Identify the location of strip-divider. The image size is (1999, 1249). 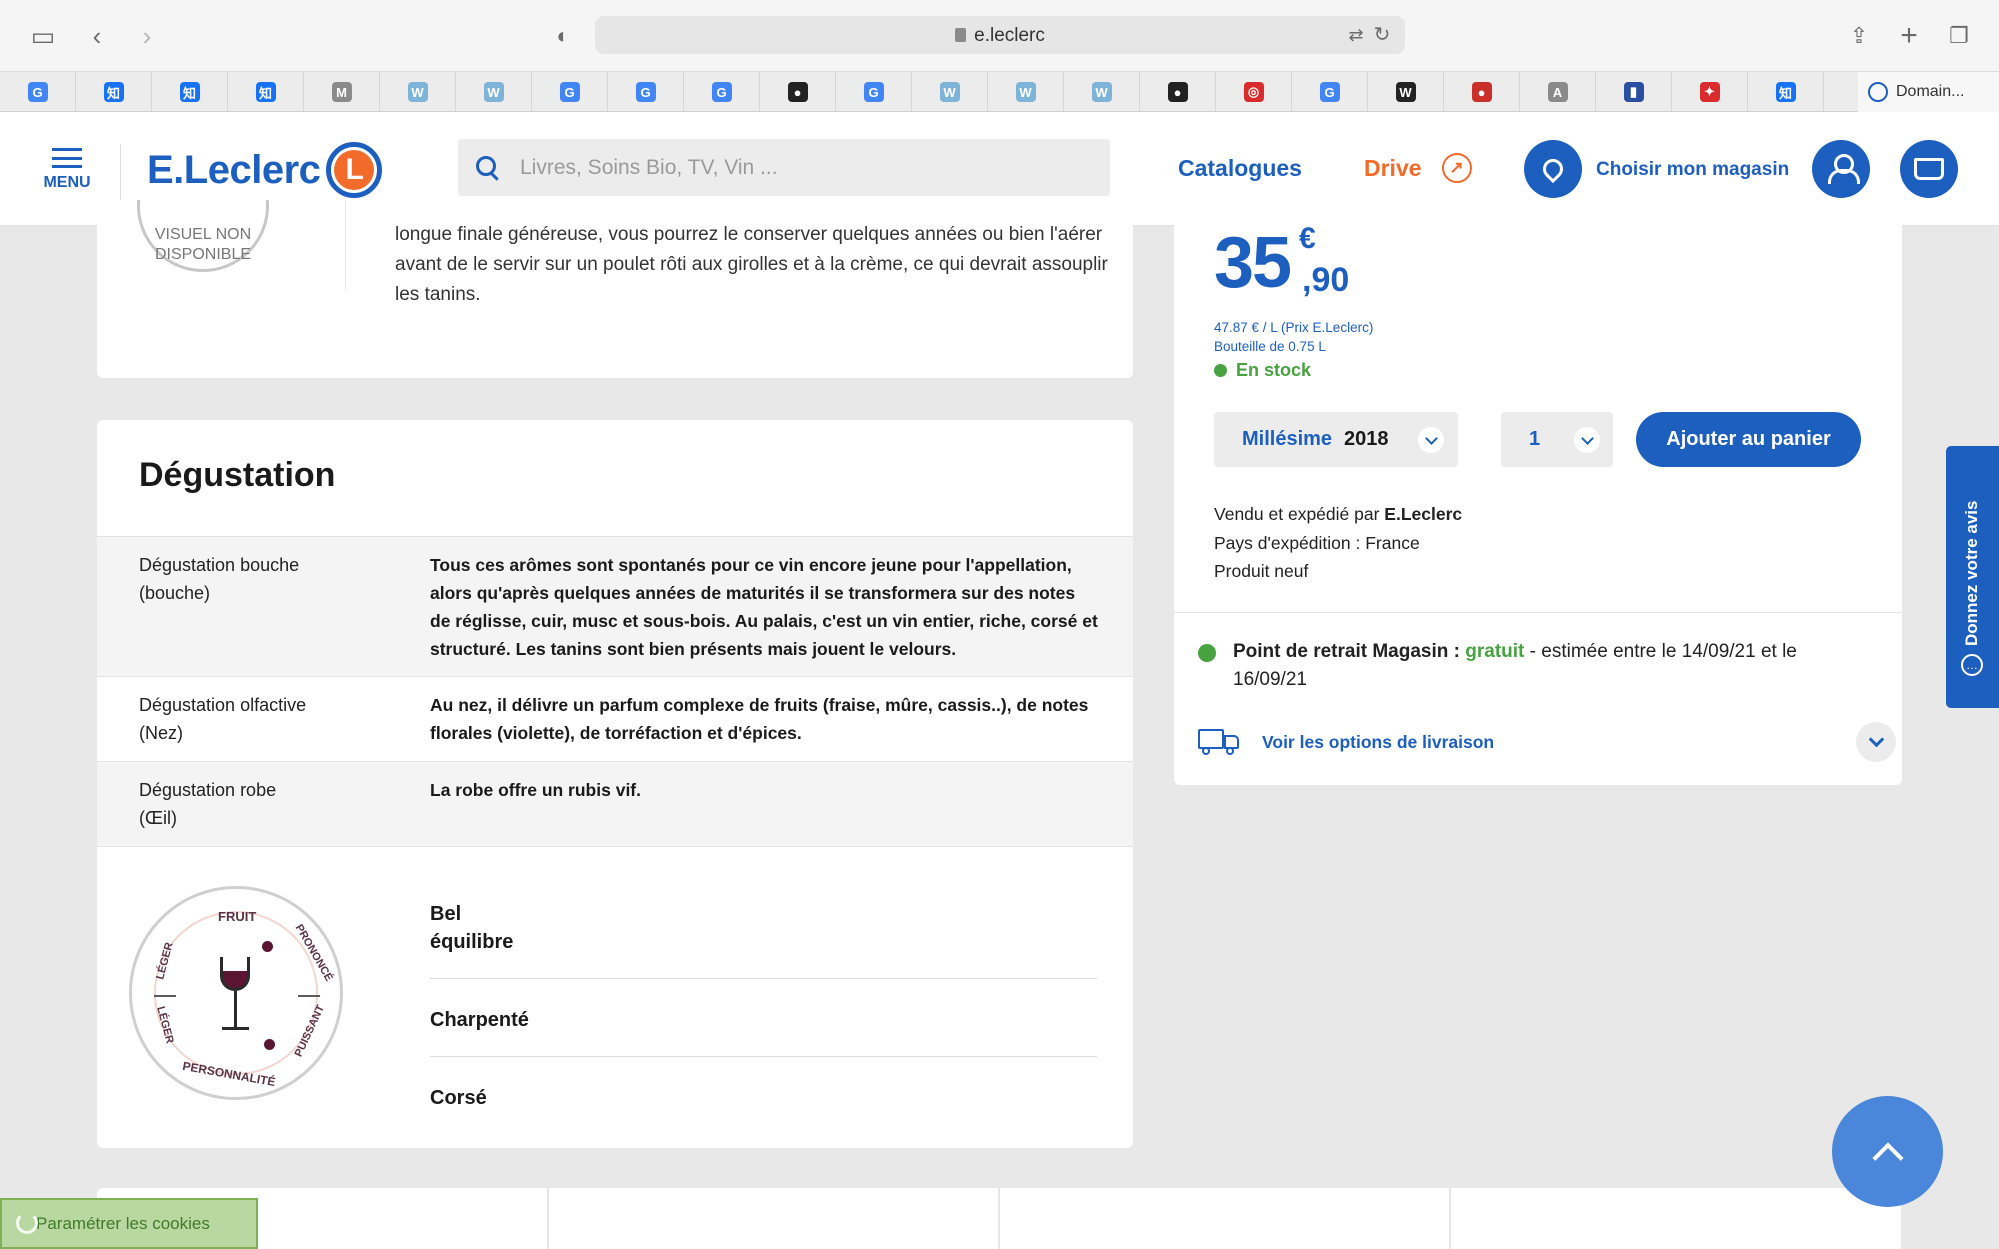
(1450, 1218).